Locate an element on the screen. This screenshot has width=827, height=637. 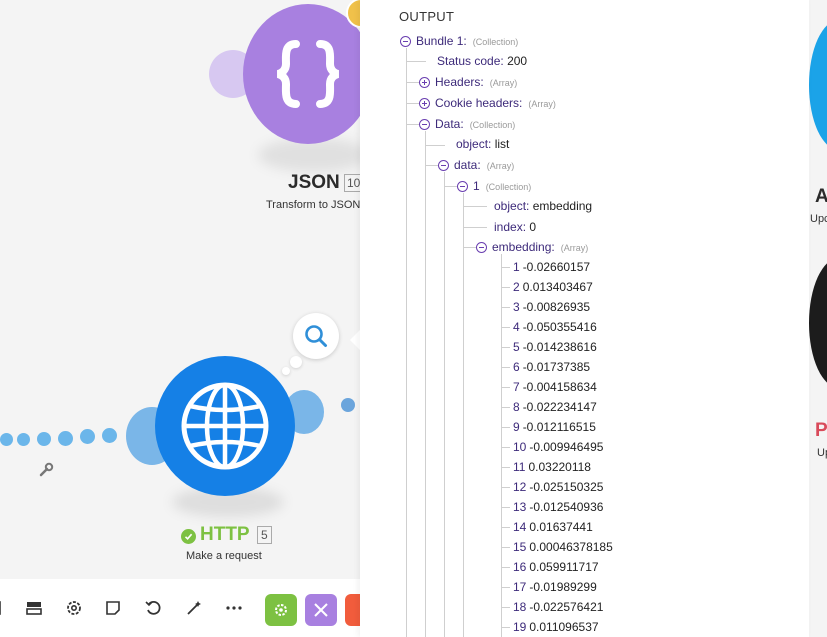
embedding-value: -0.01737385 is located at coordinates (556, 367).